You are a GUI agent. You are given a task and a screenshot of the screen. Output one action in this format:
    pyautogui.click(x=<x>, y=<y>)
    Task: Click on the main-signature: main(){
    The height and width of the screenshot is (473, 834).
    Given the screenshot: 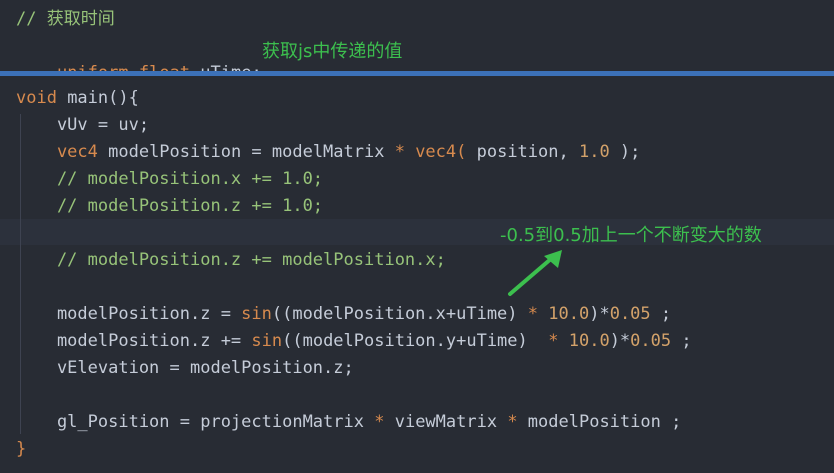 What is the action you would take?
    pyautogui.click(x=97, y=98)
    